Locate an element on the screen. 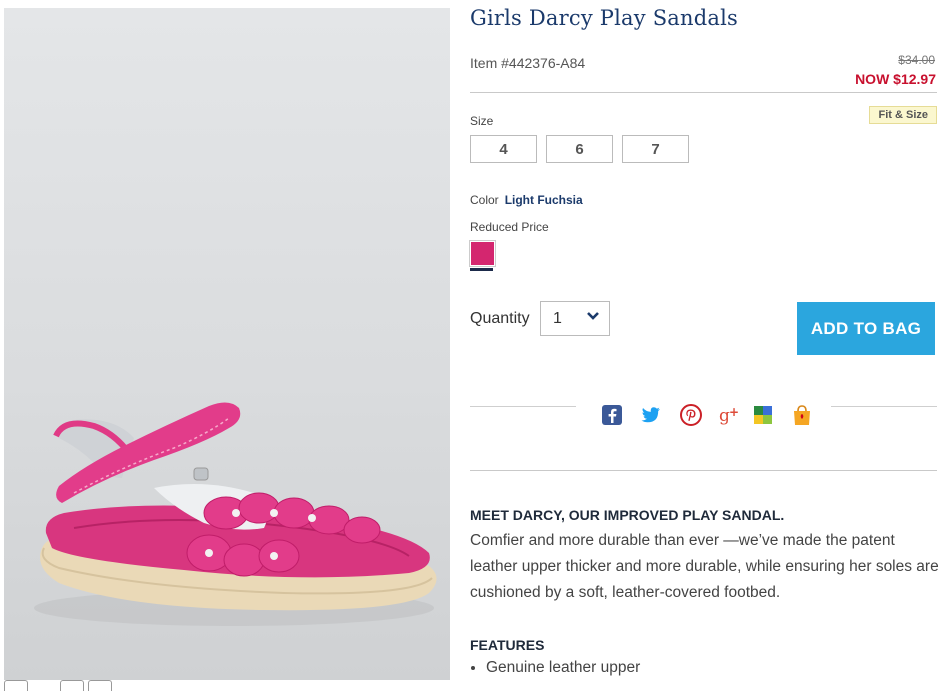 Image resolution: width=949 pixels, height=691 pixels. image-thumbnail-strip is located at coordinates (64, 685).